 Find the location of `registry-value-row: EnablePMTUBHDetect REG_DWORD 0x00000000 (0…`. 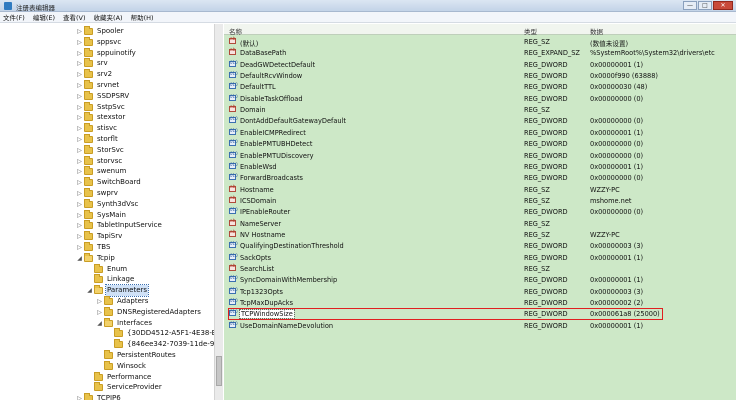

registry-value-row: EnablePMTUBHDetect REG_DWORD 0x00000000 (0… is located at coordinates (480, 143).